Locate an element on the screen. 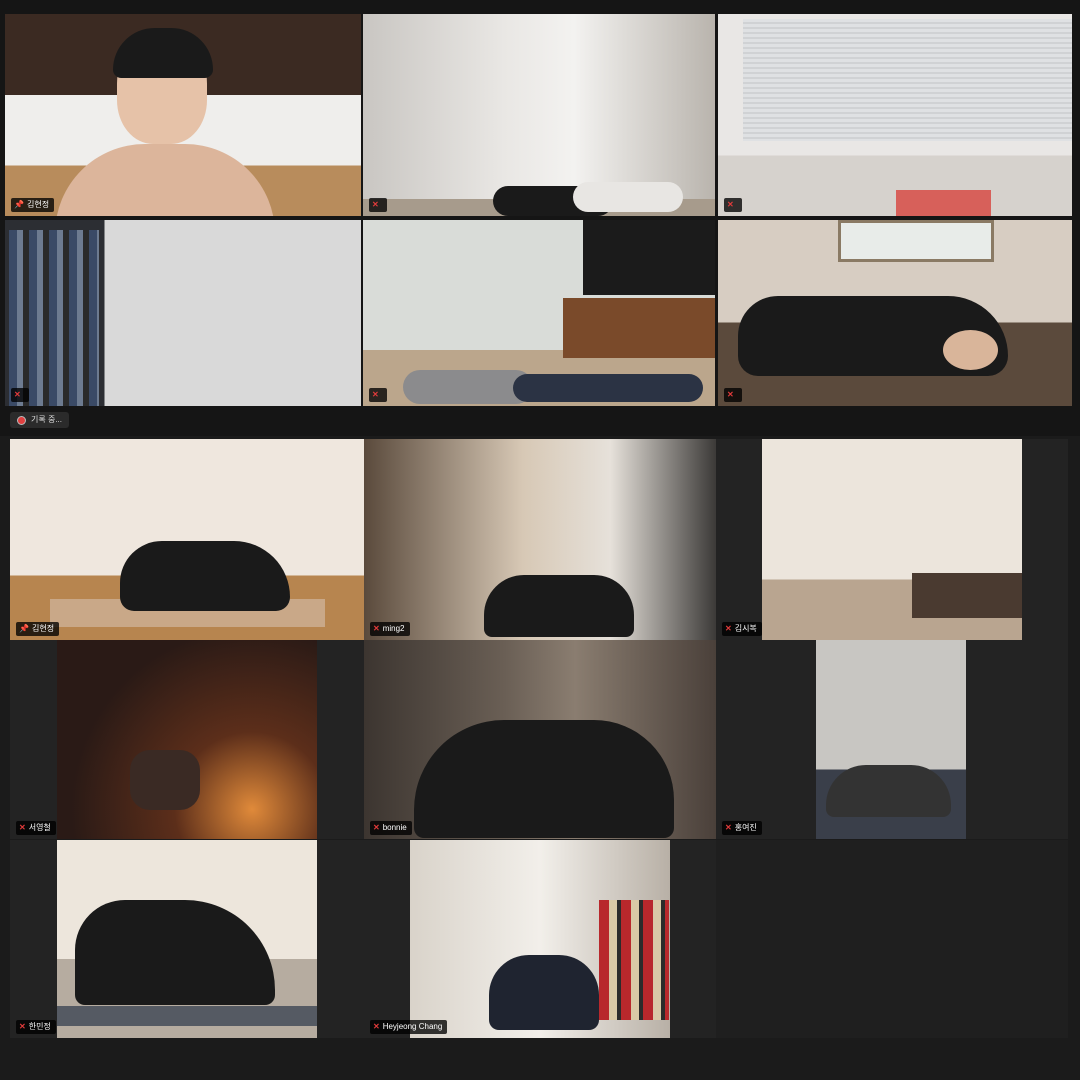 The image size is (1080, 1080). video-tile: ✕ Heyjeong Chang is located at coordinates (540, 939).